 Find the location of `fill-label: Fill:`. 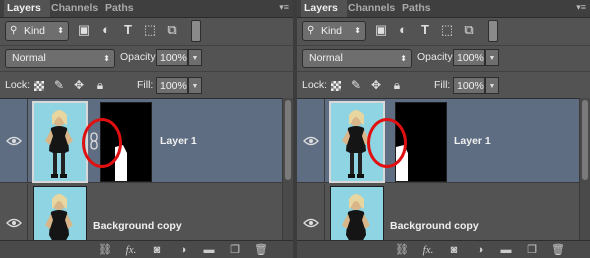

fill-label: Fill: is located at coordinates (145, 85).